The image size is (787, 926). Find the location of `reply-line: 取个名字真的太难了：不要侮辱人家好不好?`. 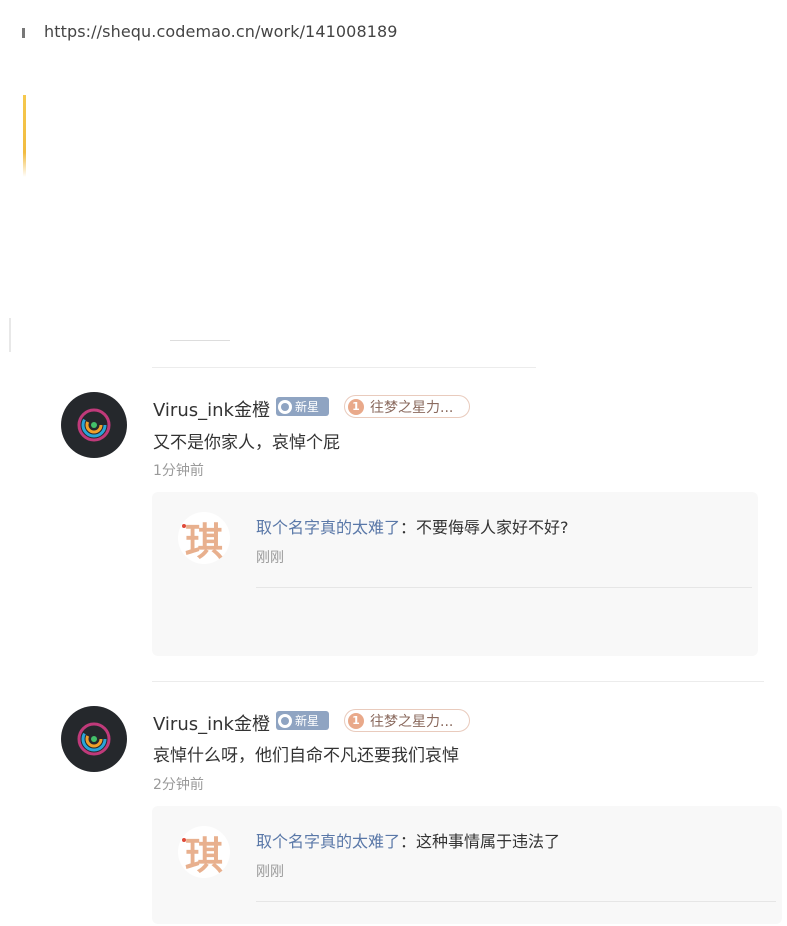

reply-line: 取个名字真的太难了：不要侮辱人家好不好? is located at coordinates (412, 526).